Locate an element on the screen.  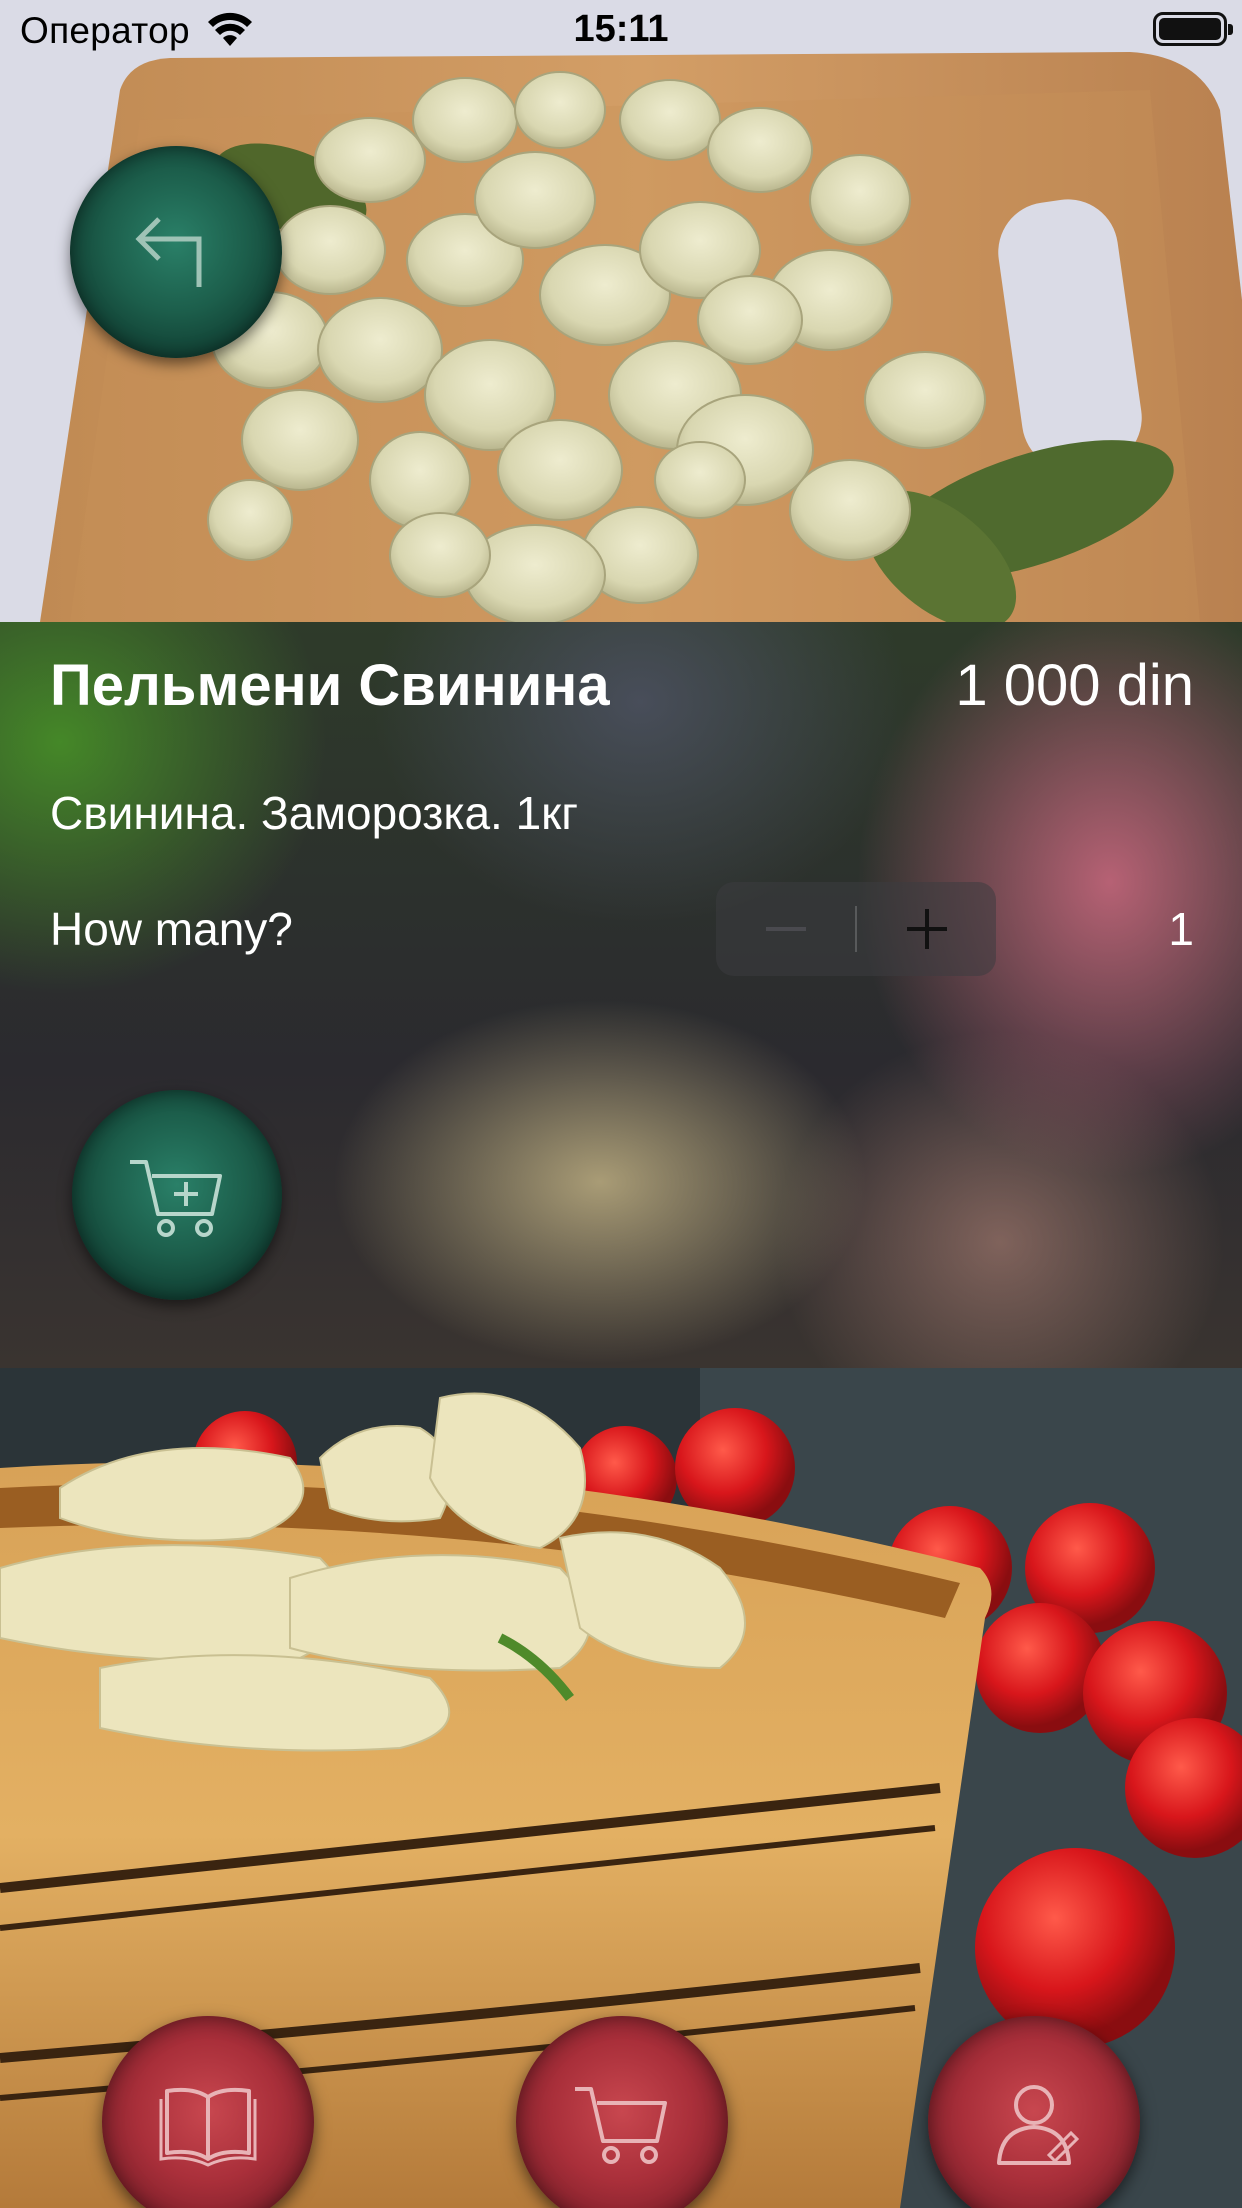
plus-icon is located at coordinates (926, 929).